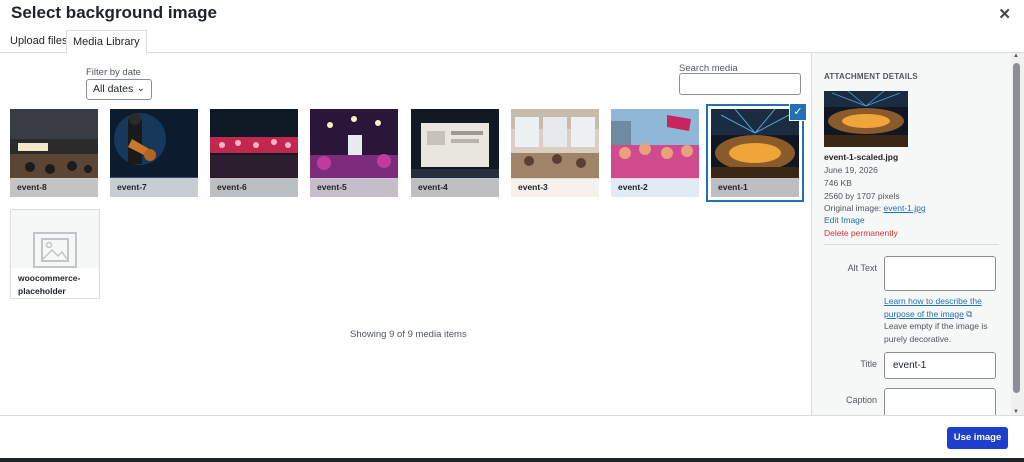 The height and width of the screenshot is (462, 1024). I want to click on chevron-down-icon: ⌄, so click(140, 88).